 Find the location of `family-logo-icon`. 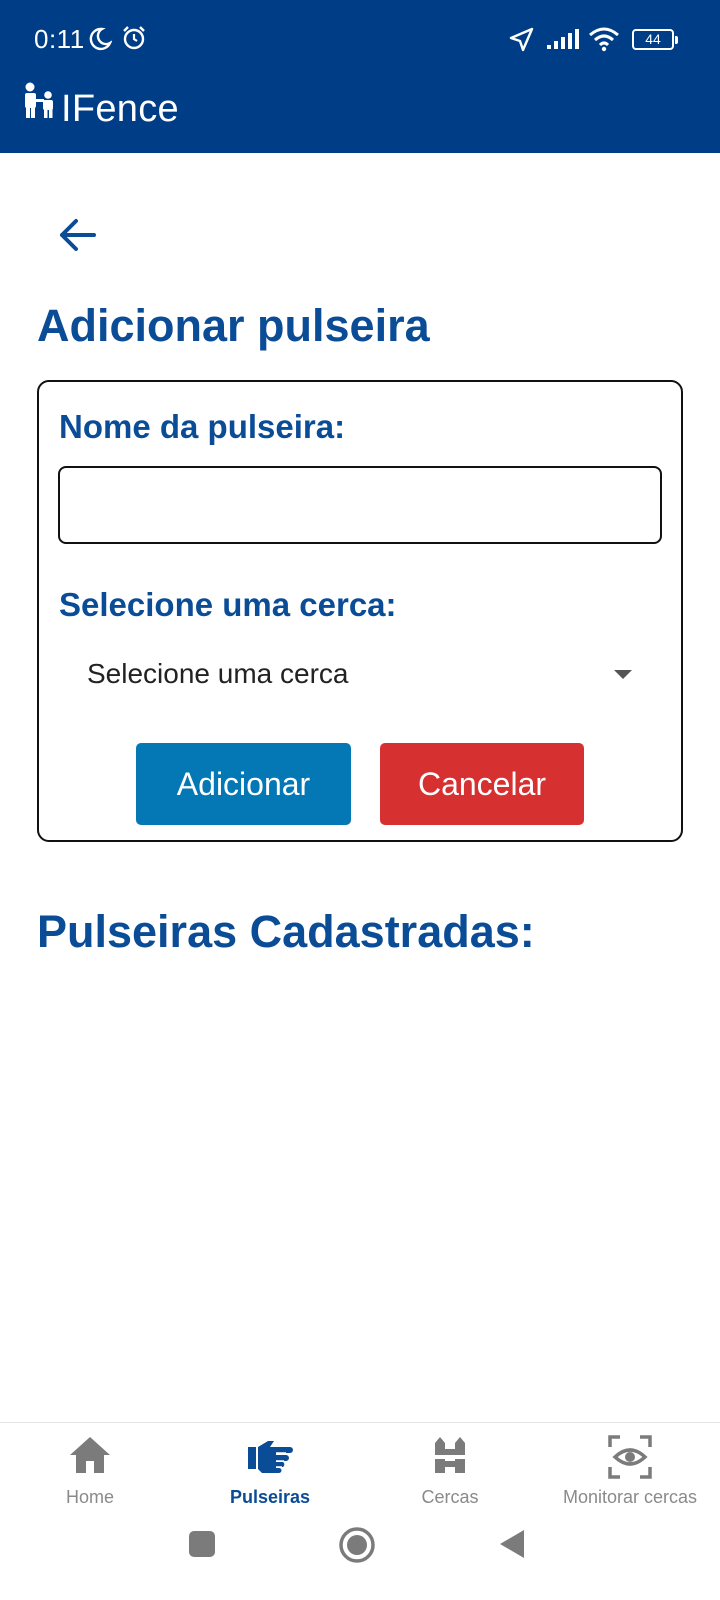

family-logo-icon is located at coordinates (39, 100).